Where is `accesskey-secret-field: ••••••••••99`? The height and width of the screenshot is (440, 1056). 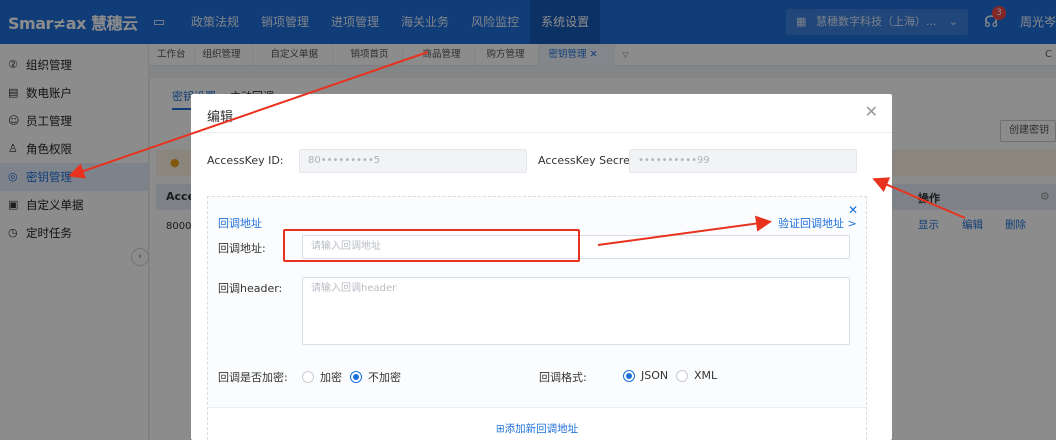
accesskey-secret-field: ••••••••••99 is located at coordinates (743, 161).